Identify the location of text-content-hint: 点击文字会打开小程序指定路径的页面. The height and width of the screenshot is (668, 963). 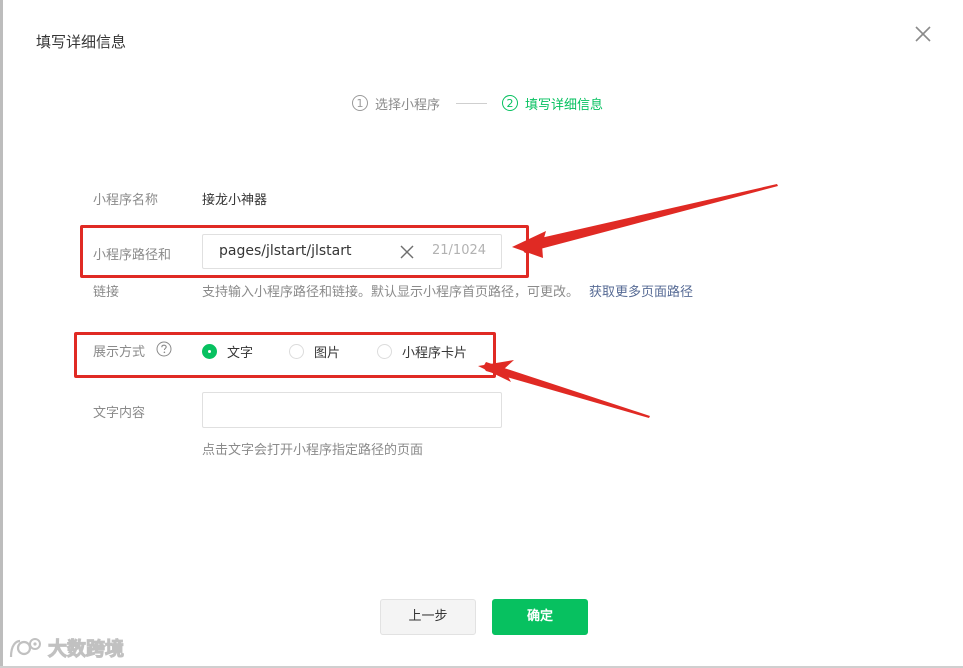
(313, 450).